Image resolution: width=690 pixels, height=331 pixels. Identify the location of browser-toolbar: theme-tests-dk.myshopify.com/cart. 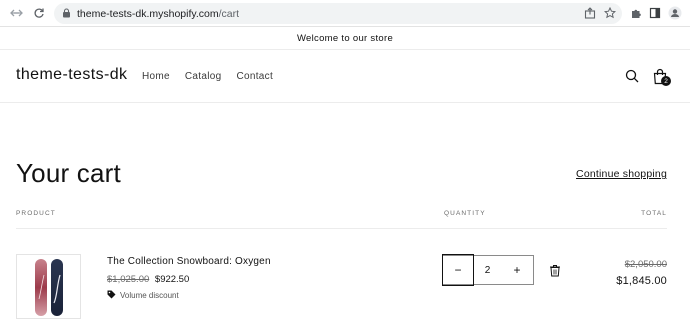
(345, 13).